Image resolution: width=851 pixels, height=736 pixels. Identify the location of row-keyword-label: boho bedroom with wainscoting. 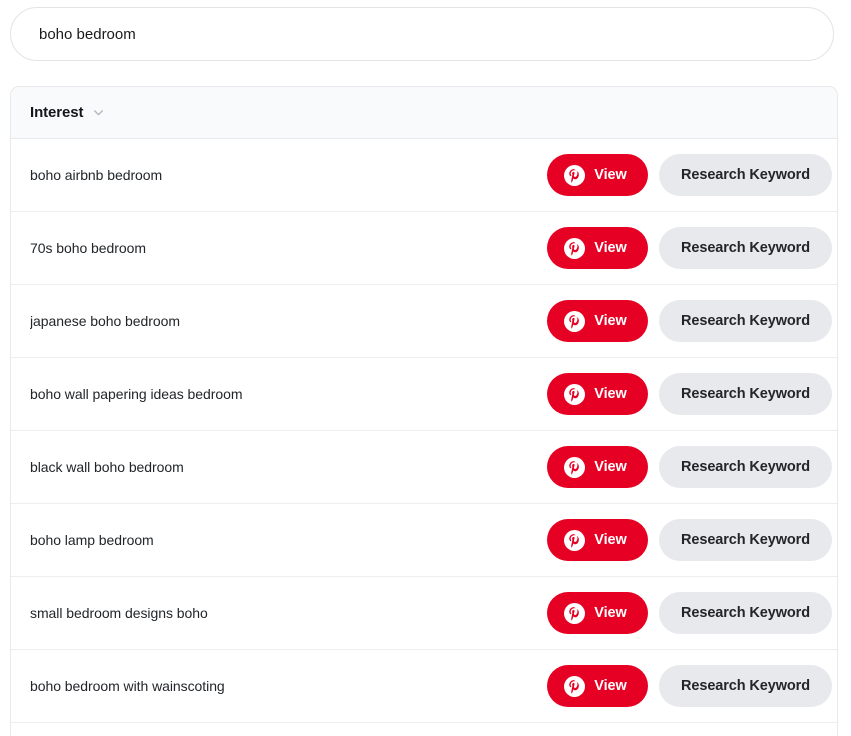
(127, 686).